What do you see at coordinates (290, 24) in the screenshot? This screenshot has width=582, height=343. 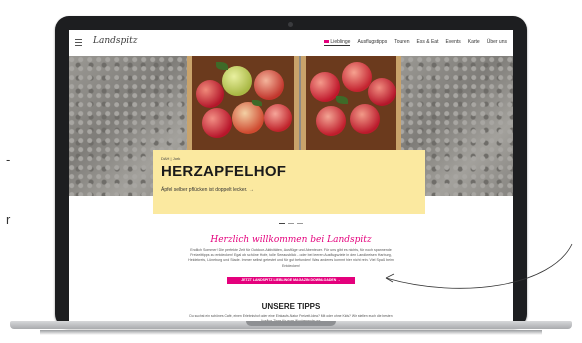 I see `camera-icon` at bounding box center [290, 24].